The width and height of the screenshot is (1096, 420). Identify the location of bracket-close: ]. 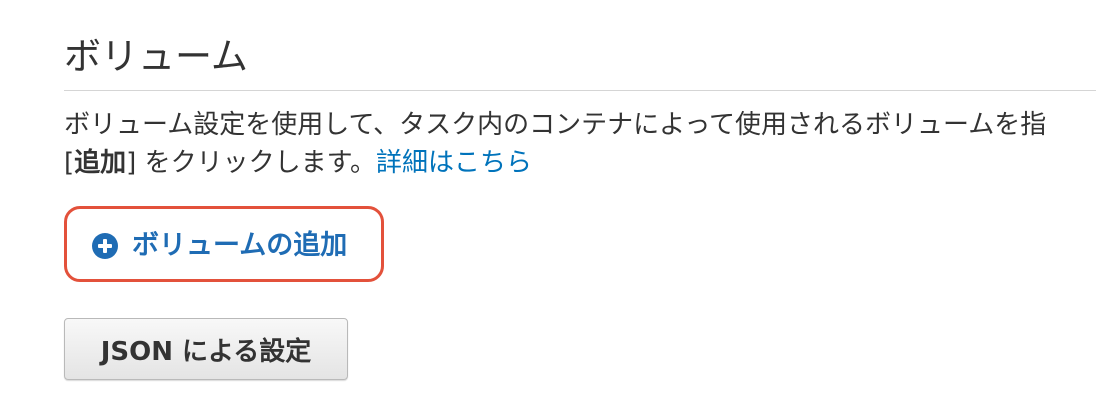
(131, 163).